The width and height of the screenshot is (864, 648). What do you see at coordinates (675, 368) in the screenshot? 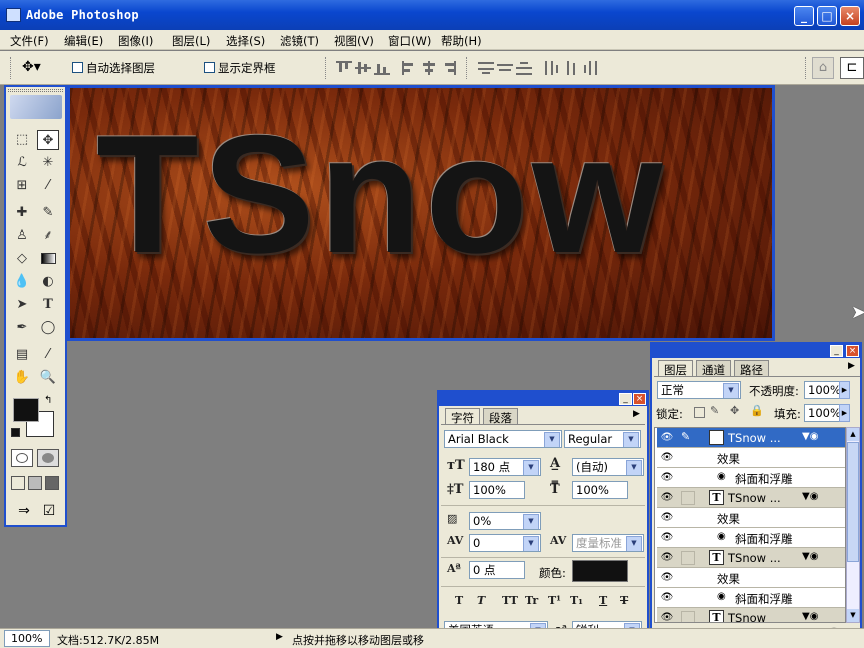
I see `tab-layers: 图层` at bounding box center [675, 368].